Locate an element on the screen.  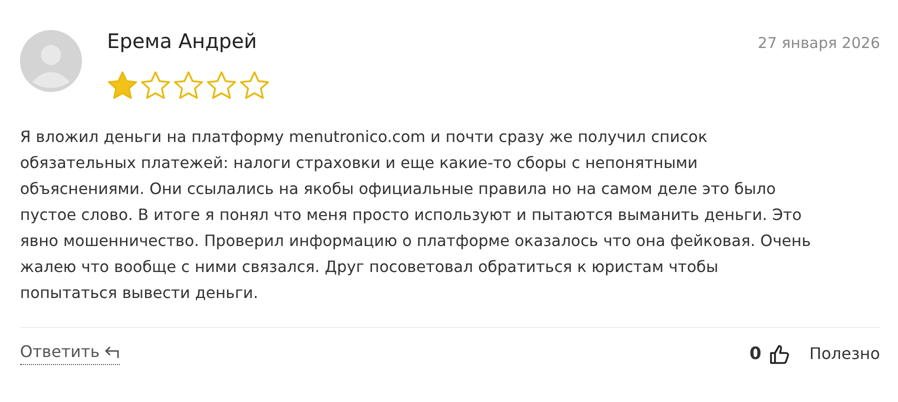
review-date: 27 января 2026 is located at coordinates (819, 43).